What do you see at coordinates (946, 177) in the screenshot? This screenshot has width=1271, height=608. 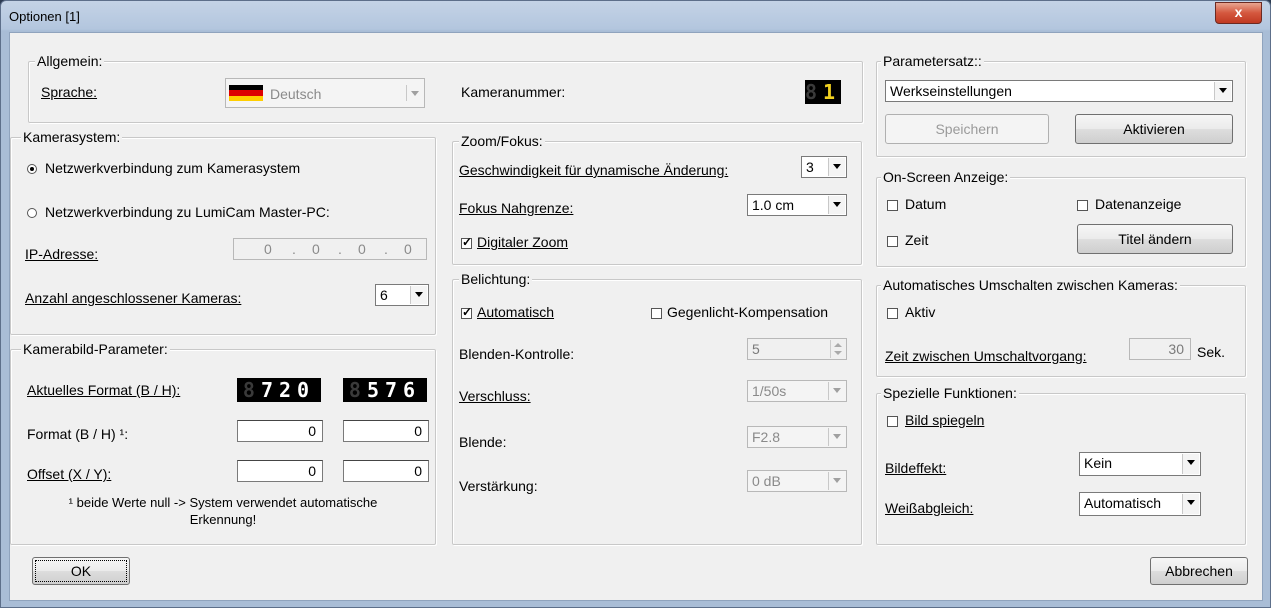 I see `osd-legend: On-Screen Anzeige:` at bounding box center [946, 177].